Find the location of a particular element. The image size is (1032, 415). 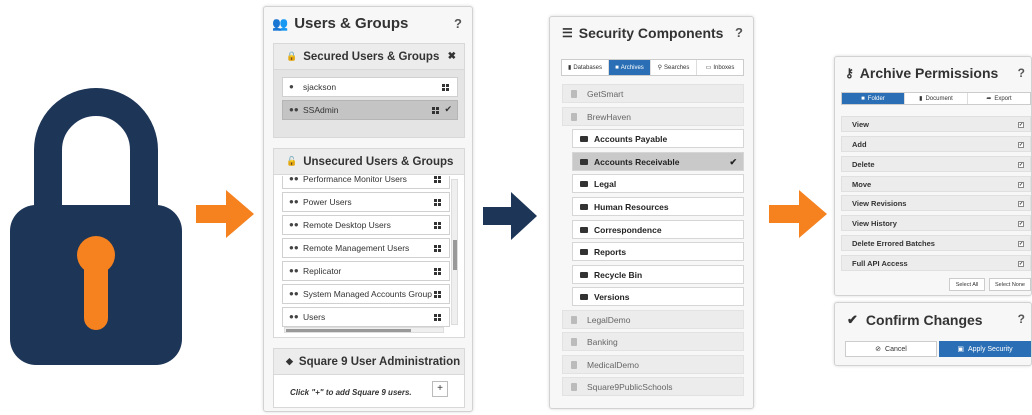

folder-icon: ■ is located at coordinates (863, 98).